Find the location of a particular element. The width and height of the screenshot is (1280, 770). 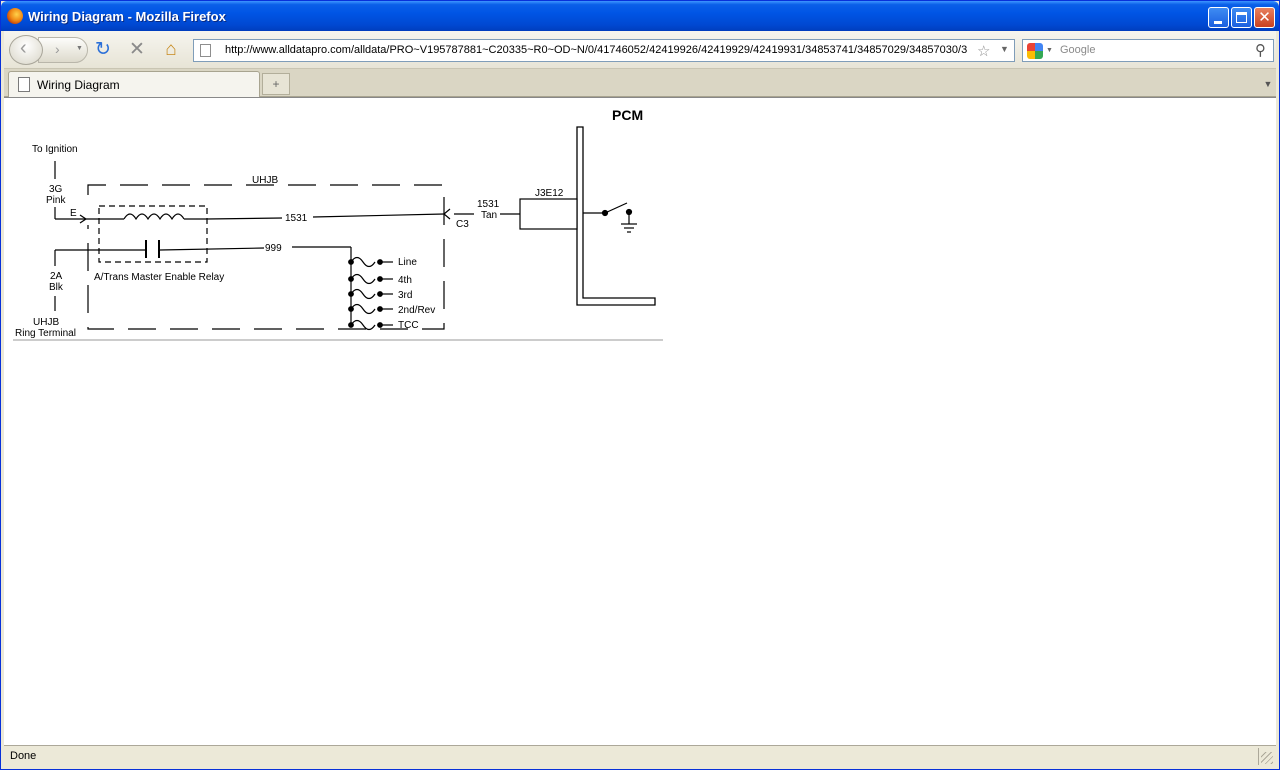

fuse-label: 4th is located at coordinates (405, 280).